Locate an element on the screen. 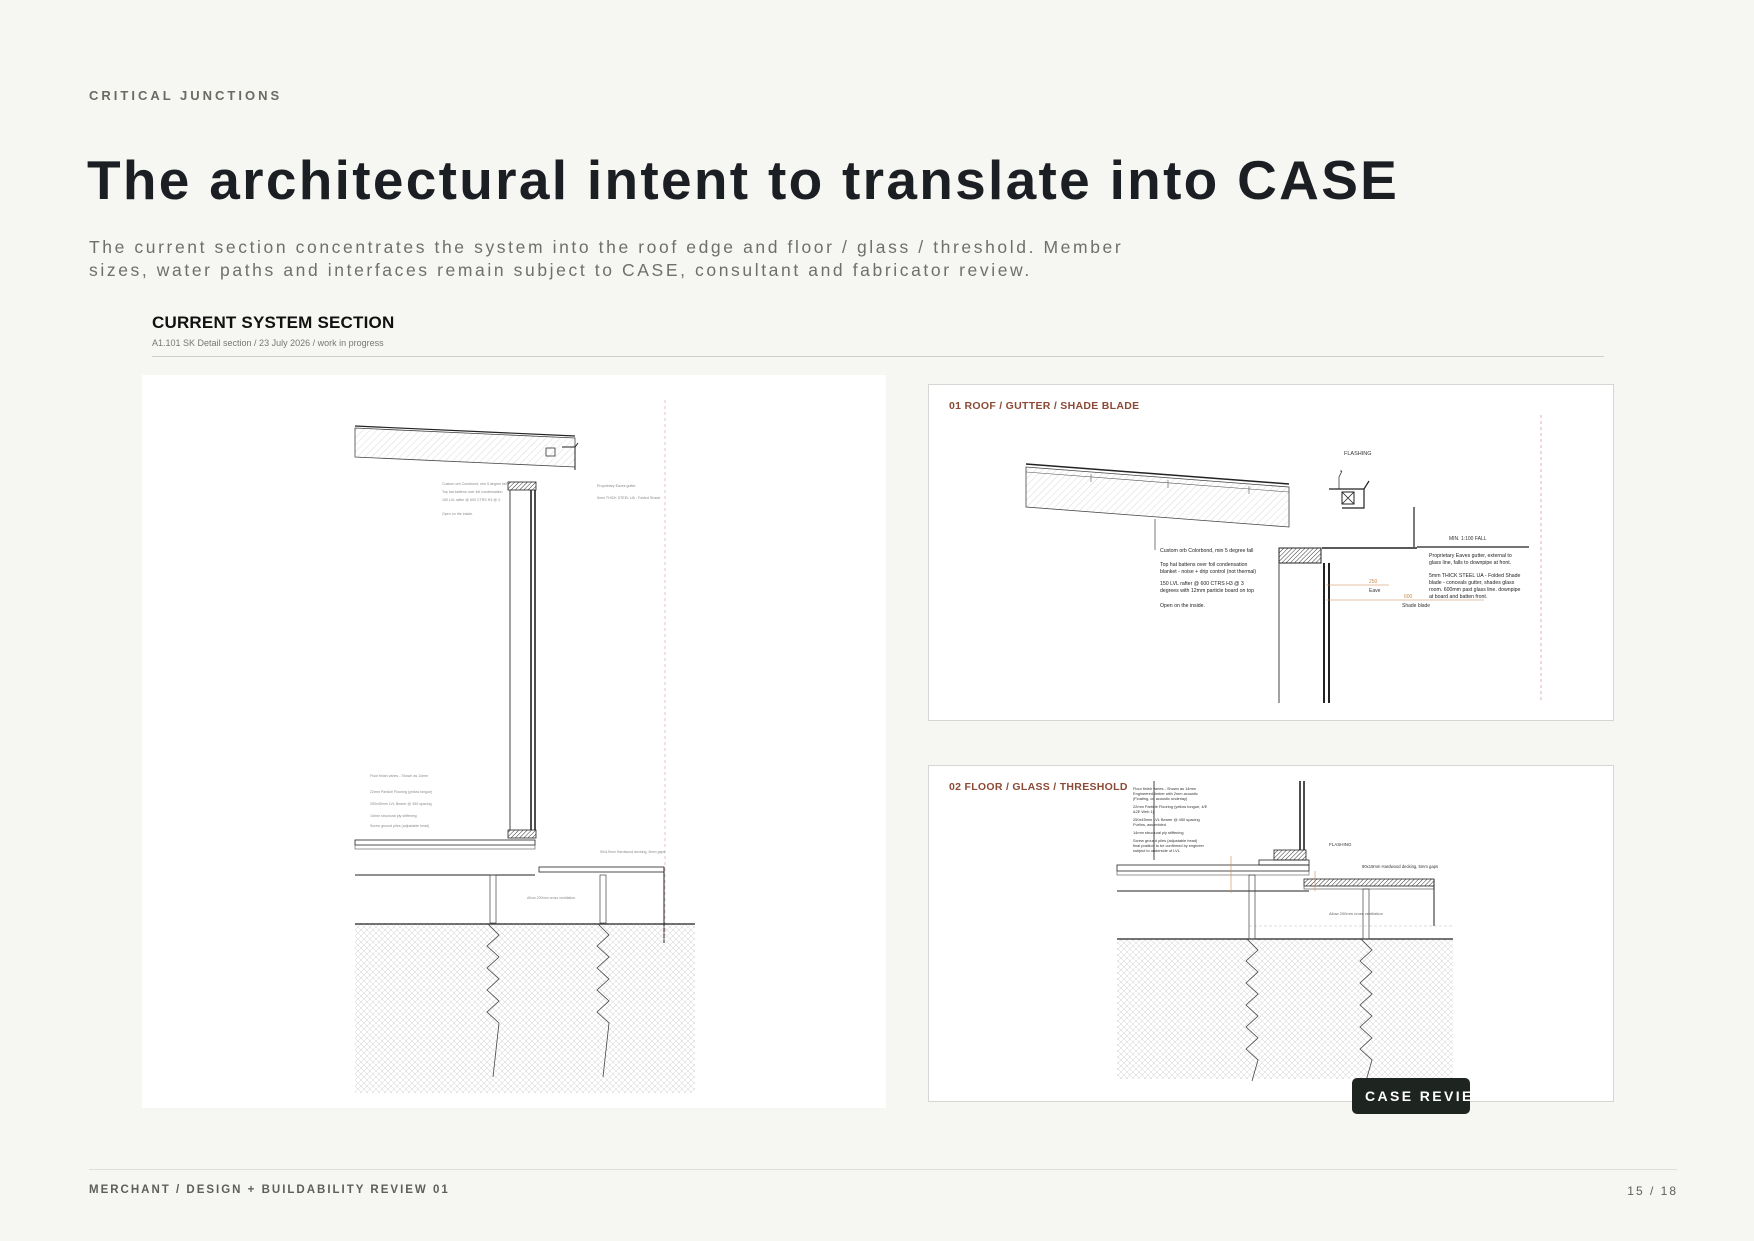 This screenshot has width=1754, height=1241. svg-text:90x19mm Hardwood decking, 5mm: 90x19mm Hardwood decking, 5mm gaps is located at coordinates (633, 852).